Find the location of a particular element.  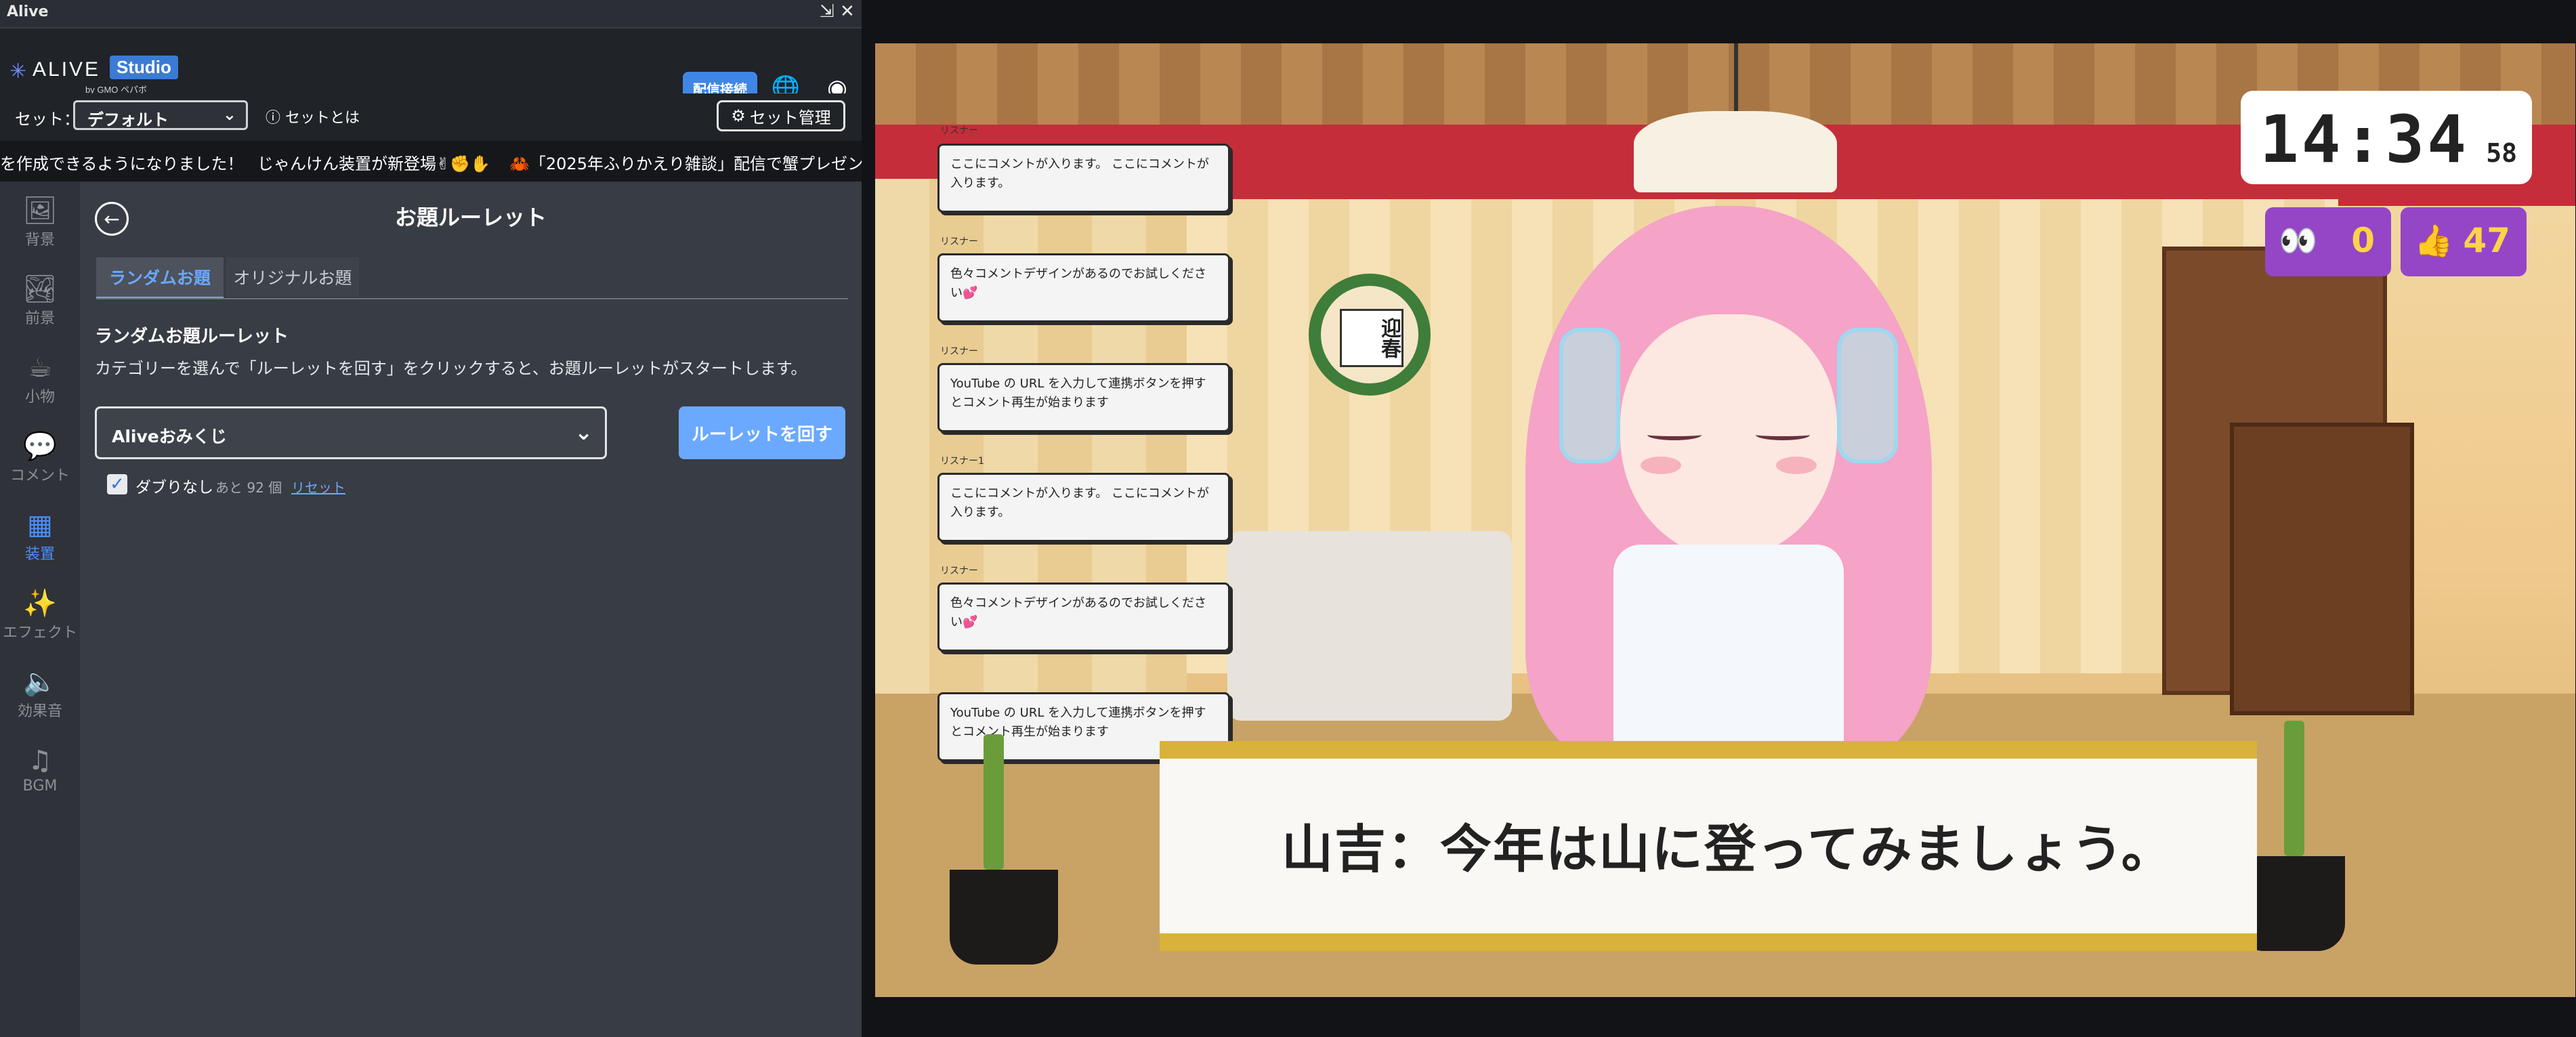

set-label: セット： is located at coordinates (48, 119).